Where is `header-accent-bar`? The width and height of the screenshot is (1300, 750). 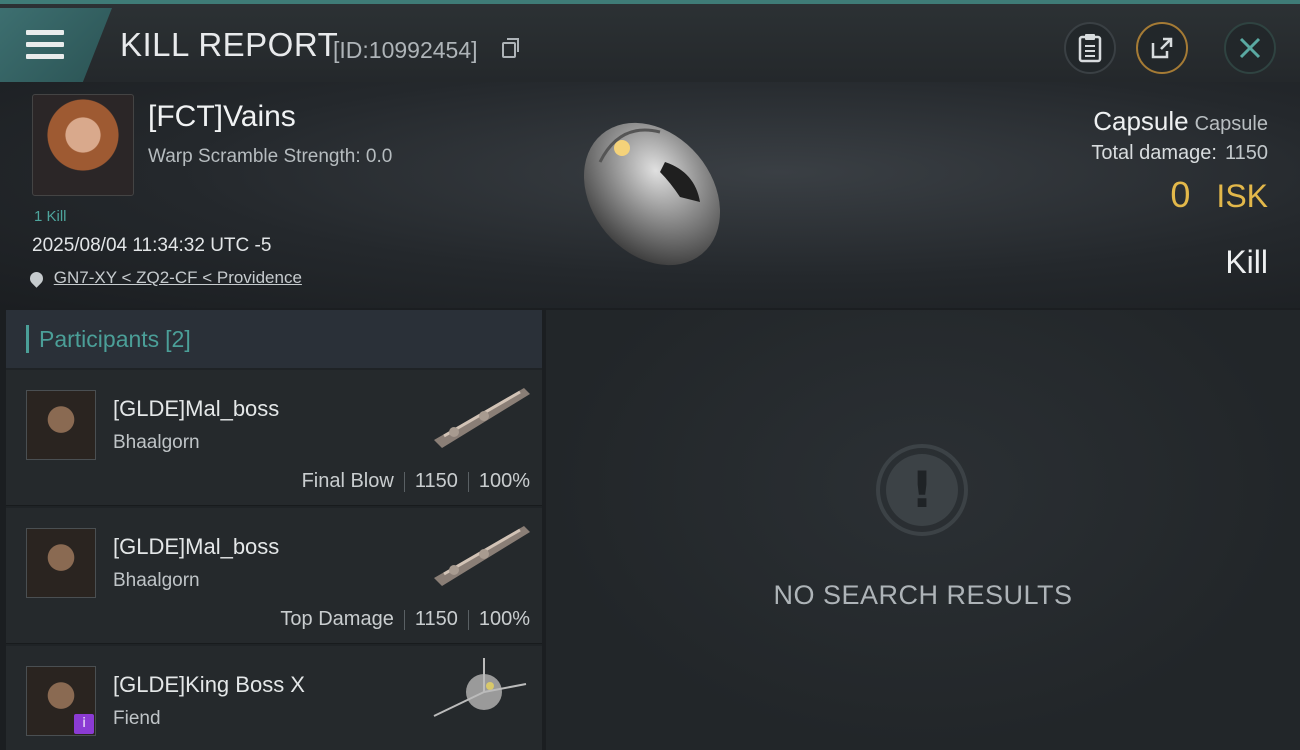 header-accent-bar is located at coordinates (27, 339).